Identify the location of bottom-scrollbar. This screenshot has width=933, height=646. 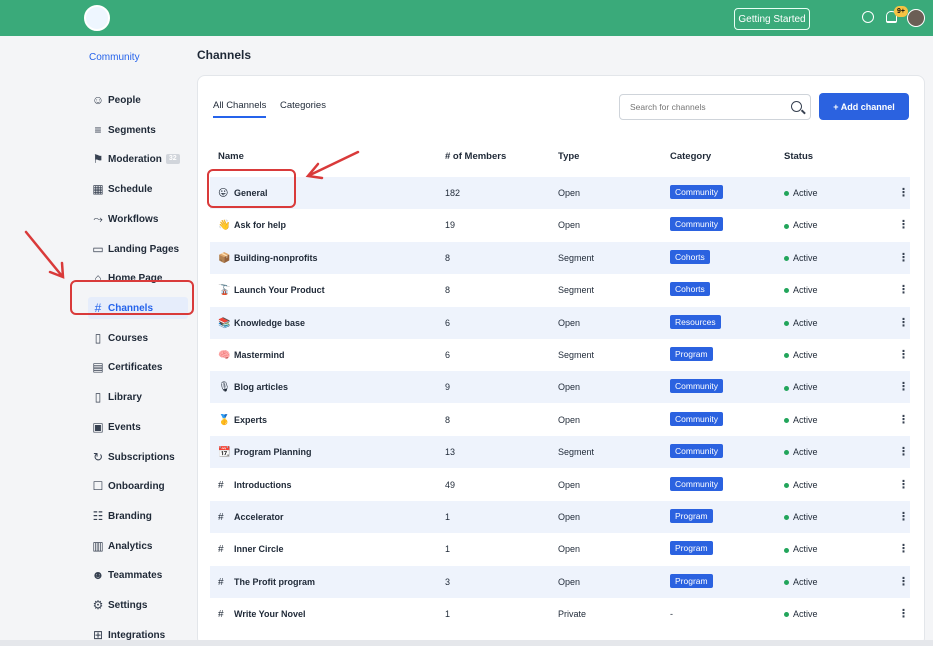
(466, 643).